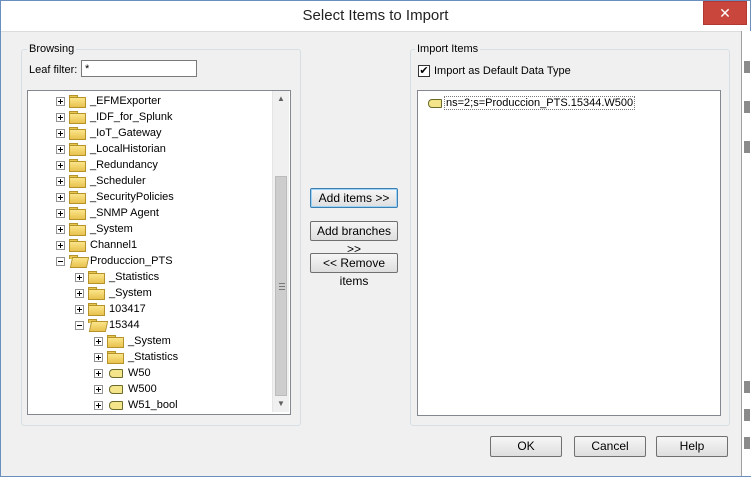 Image resolution: width=751 pixels, height=477 pixels. What do you see at coordinates (125, 101) in the screenshot?
I see `tree-item-label: _EFMExporter` at bounding box center [125, 101].